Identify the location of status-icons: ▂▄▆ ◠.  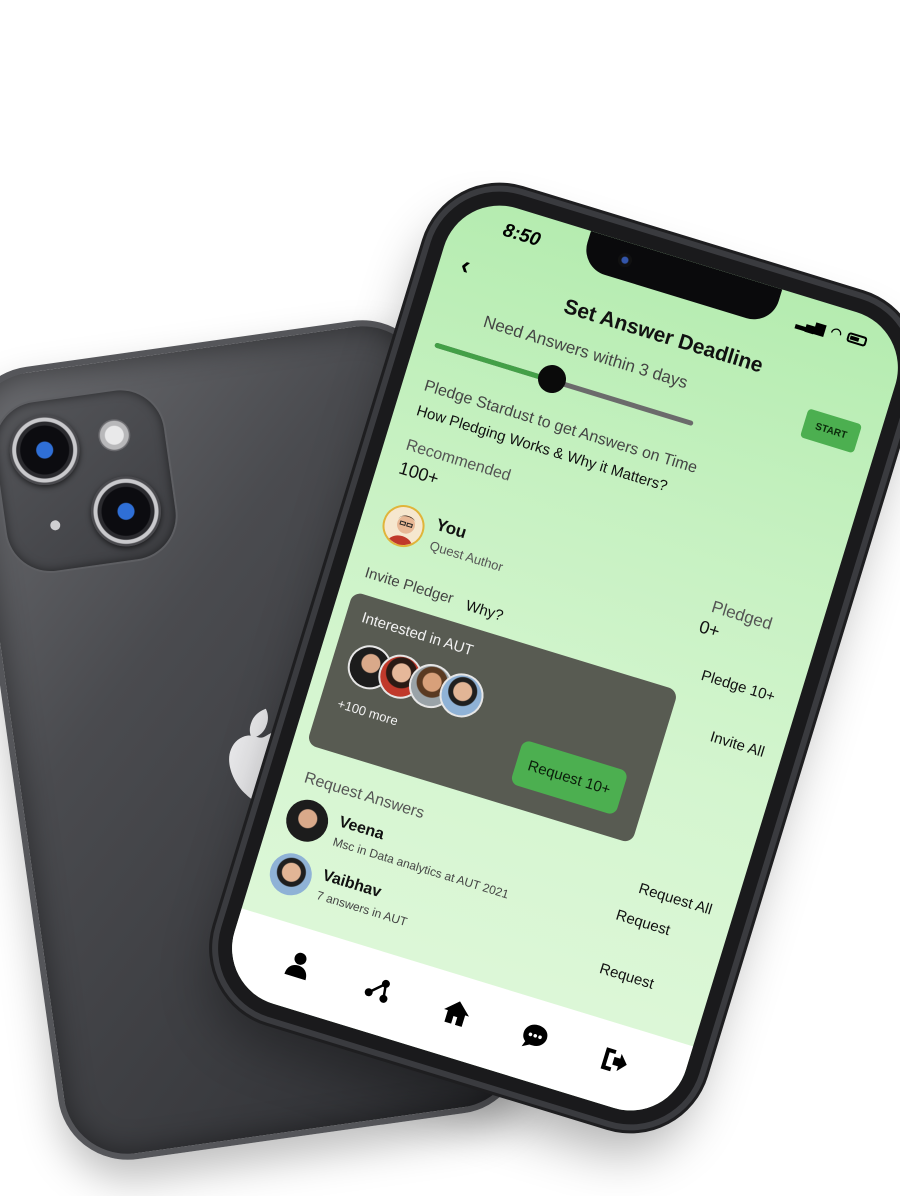
(832, 331).